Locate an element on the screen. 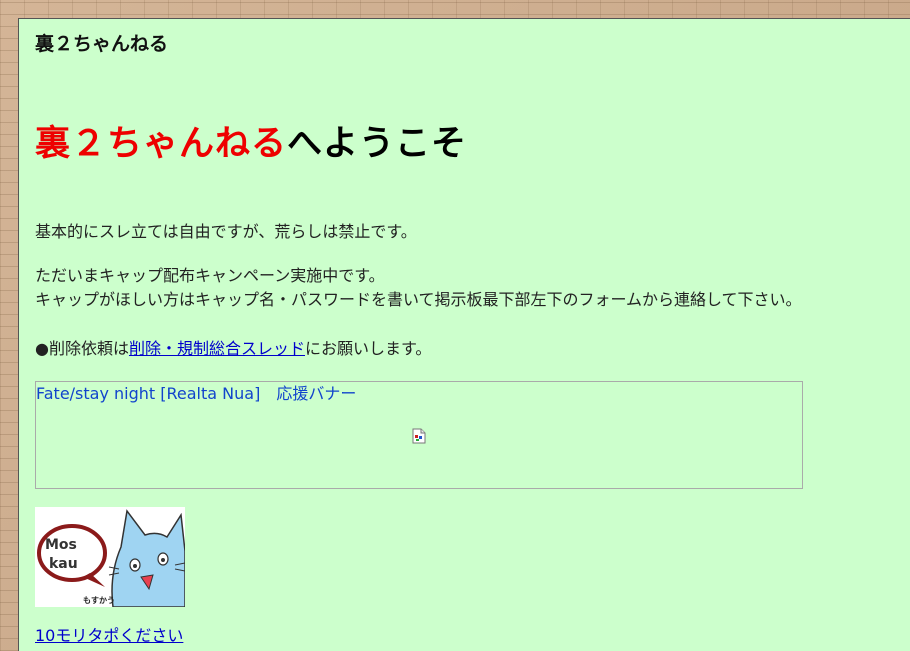 The width and height of the screenshot is (910, 651). rule-notice: 基本的にスレ立ては自由ですが、荒らしは禁止です。 is located at coordinates (226, 231).